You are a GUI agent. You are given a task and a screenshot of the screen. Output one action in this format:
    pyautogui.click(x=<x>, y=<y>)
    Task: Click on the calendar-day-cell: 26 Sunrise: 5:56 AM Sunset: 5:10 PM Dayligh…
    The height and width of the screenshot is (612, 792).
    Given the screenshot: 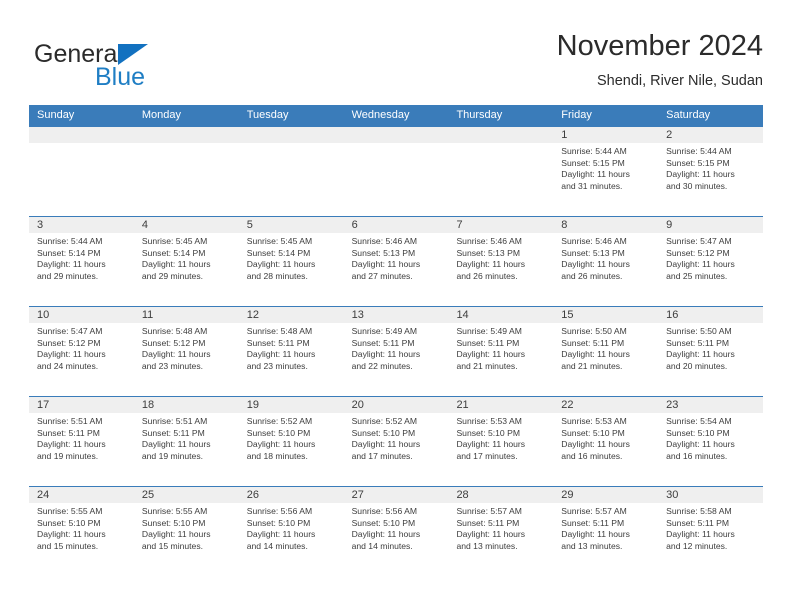 What is the action you would take?
    pyautogui.click(x=291, y=531)
    